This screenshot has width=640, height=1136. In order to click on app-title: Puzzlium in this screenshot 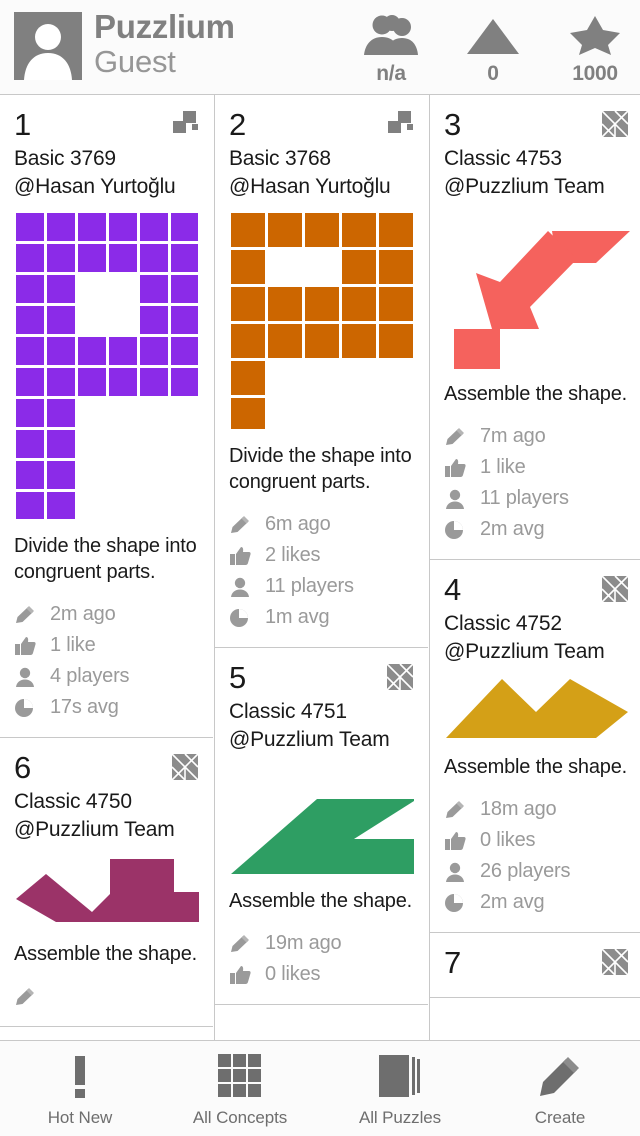, I will do `click(164, 26)`.